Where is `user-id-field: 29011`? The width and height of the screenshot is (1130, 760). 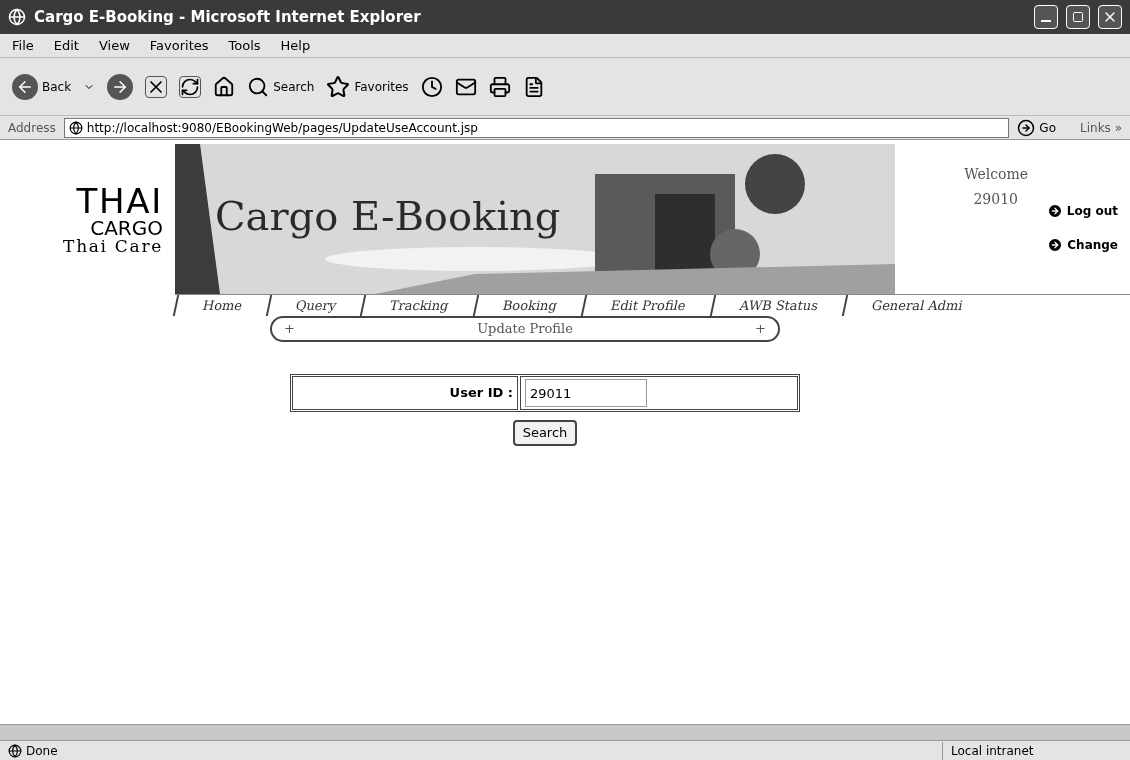 user-id-field: 29011 is located at coordinates (586, 393).